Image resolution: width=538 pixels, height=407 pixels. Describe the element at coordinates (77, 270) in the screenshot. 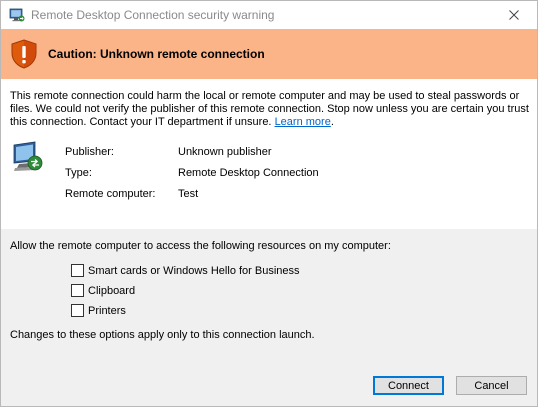

I see `smart-cards-checkbox` at that location.